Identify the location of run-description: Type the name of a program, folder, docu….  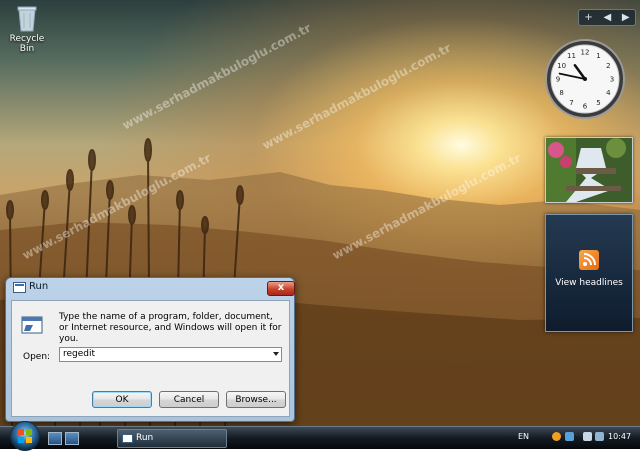
(170, 328).